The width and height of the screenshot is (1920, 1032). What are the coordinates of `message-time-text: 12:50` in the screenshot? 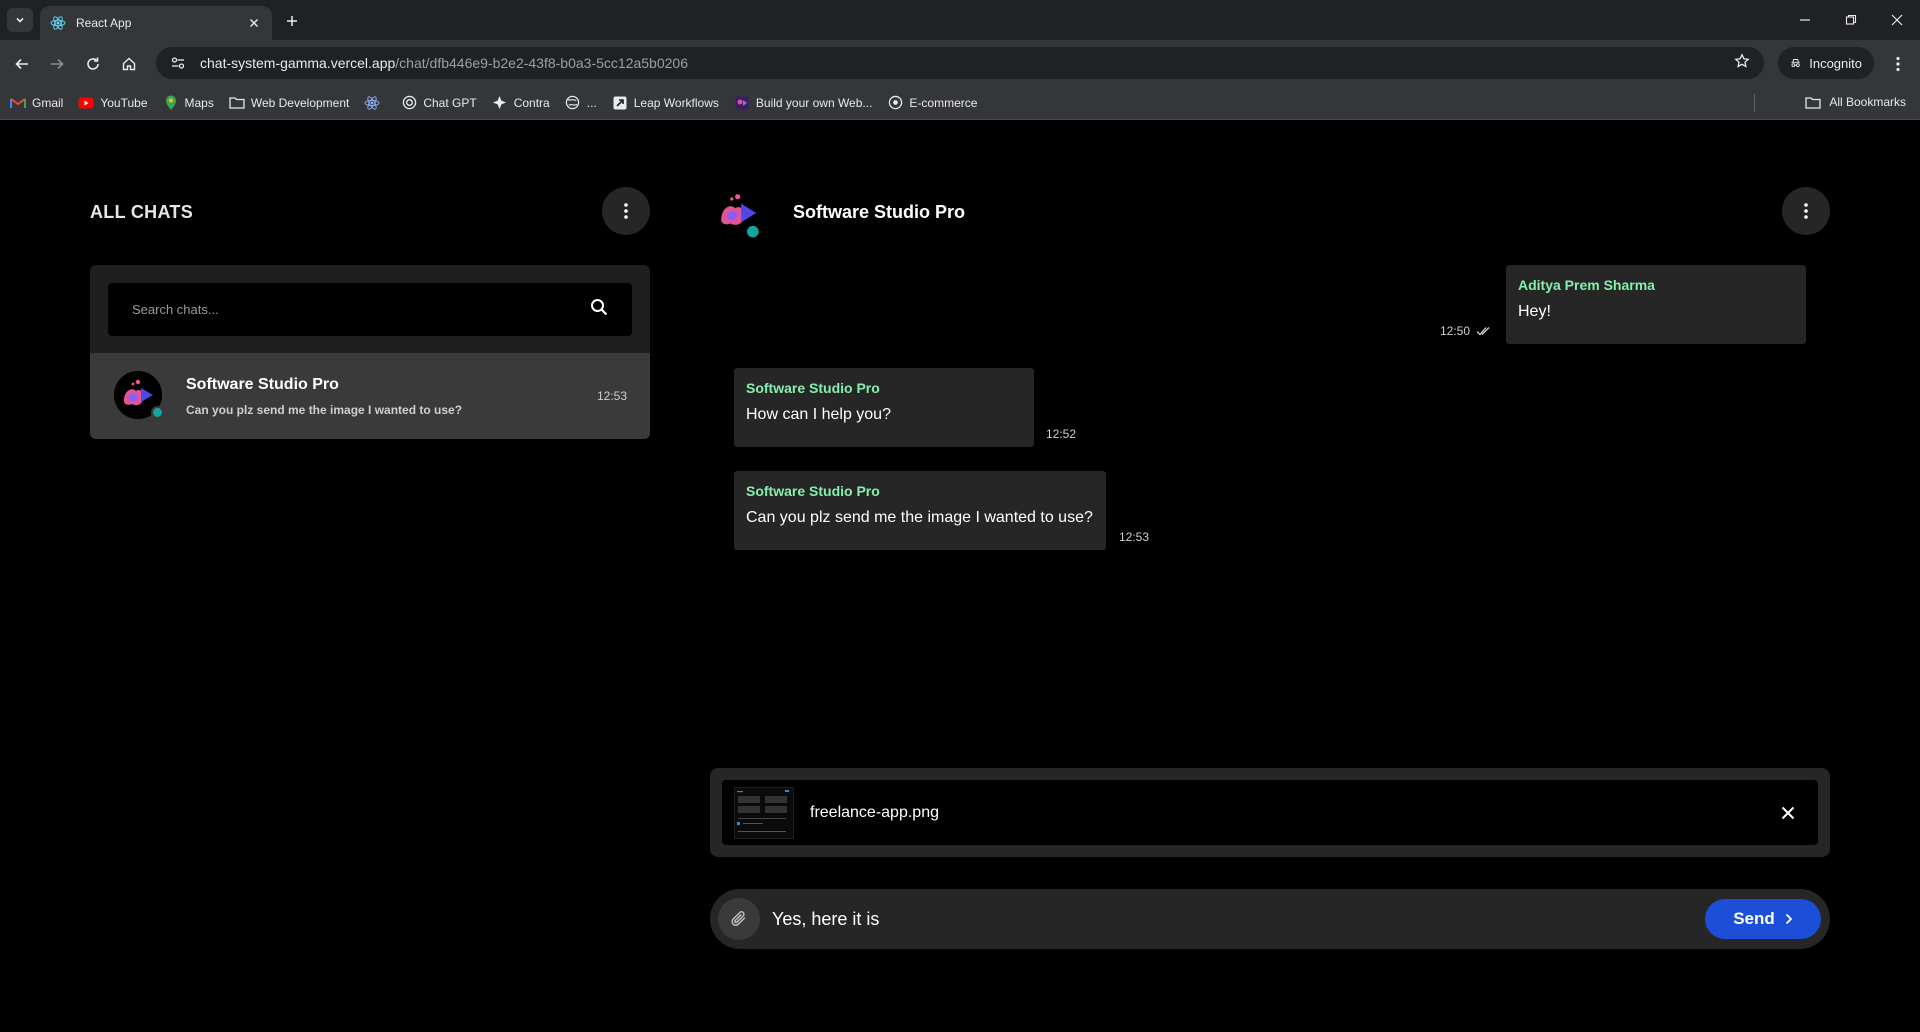 It's located at (1455, 331).